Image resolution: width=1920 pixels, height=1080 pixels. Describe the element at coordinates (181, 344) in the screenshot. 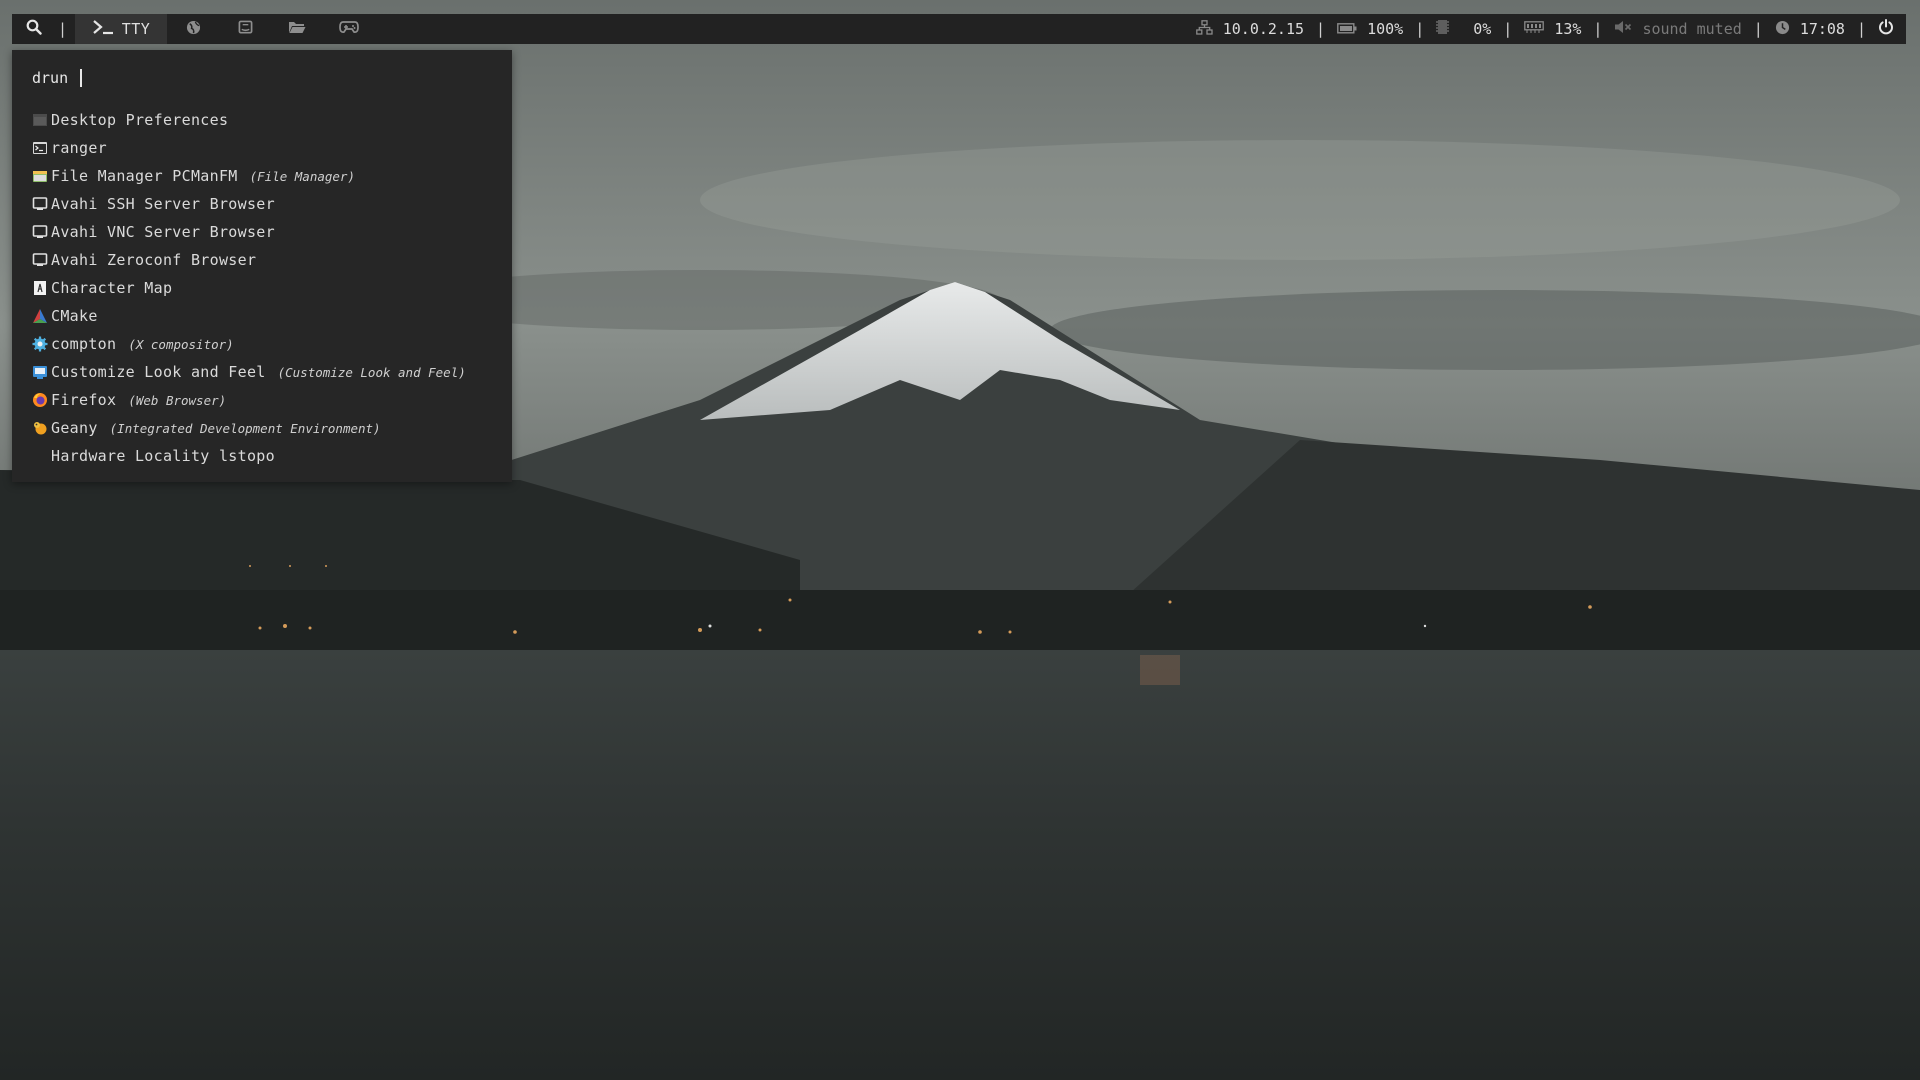

I see `entry-description: (X compositor)` at that location.